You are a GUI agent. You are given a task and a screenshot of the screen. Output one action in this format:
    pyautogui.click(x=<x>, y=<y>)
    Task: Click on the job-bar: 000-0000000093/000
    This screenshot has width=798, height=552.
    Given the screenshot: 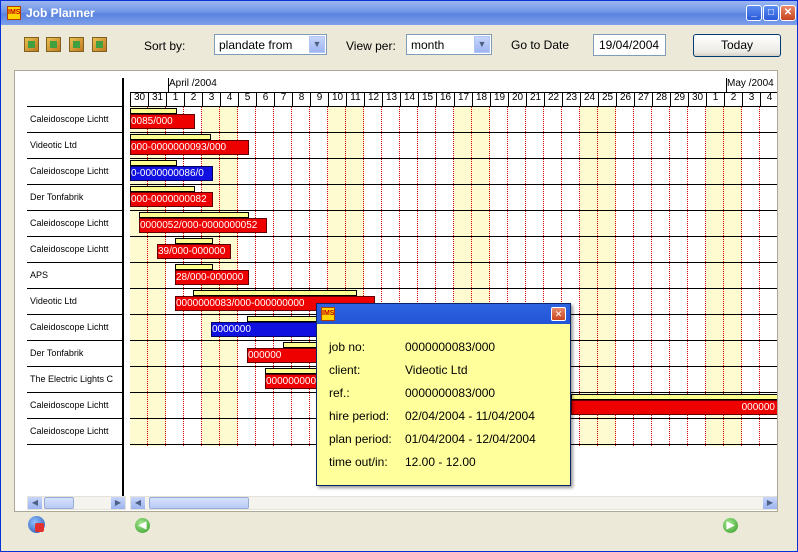 What is the action you would take?
    pyautogui.click(x=189, y=147)
    